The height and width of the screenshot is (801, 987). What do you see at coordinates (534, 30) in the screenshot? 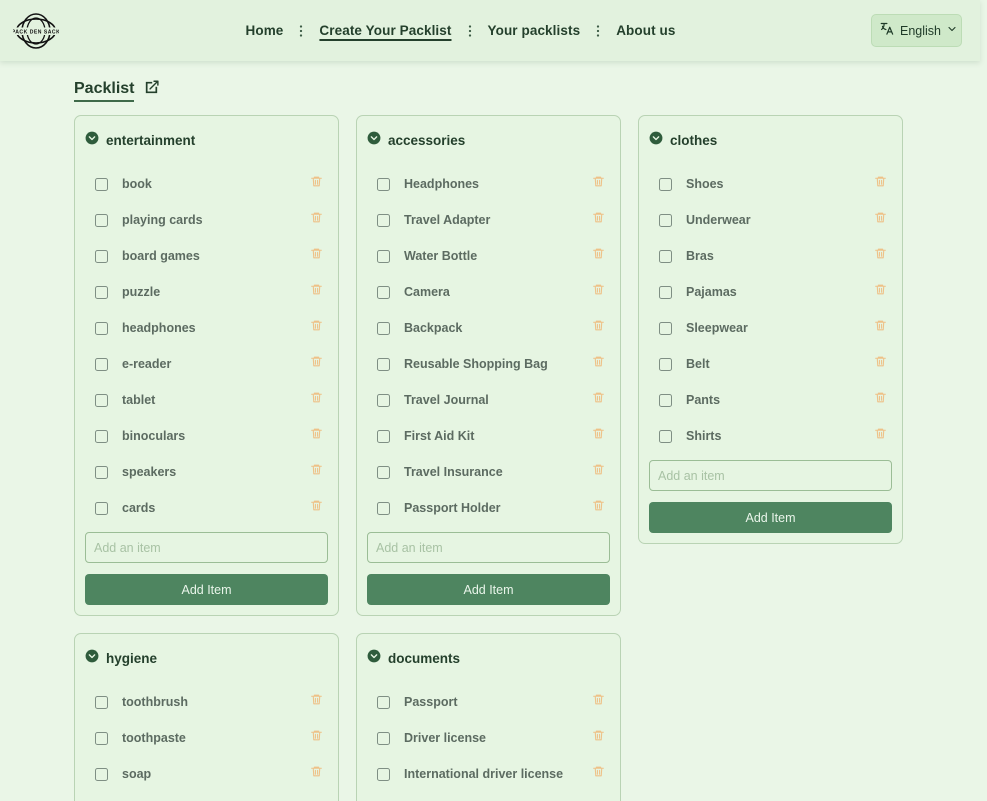
I see `nav-link-your-packlists: Your packlists` at bounding box center [534, 30].